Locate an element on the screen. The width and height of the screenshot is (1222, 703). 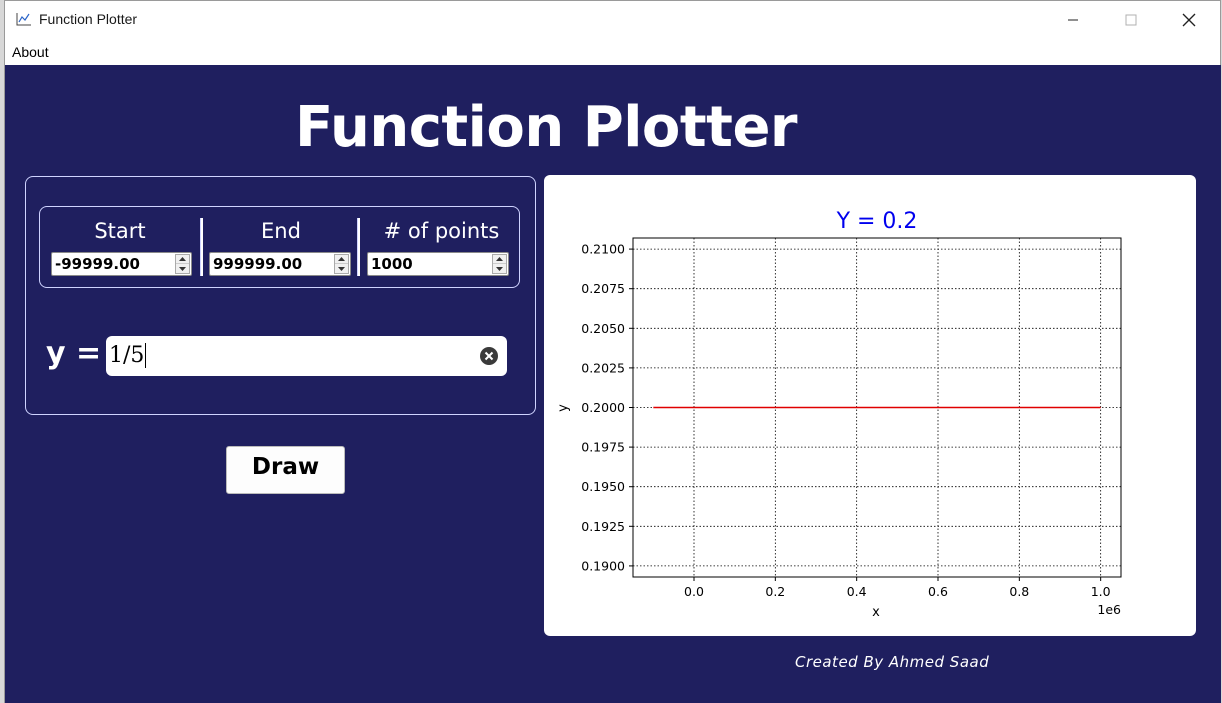
close-button is located at coordinates (1189, 20).